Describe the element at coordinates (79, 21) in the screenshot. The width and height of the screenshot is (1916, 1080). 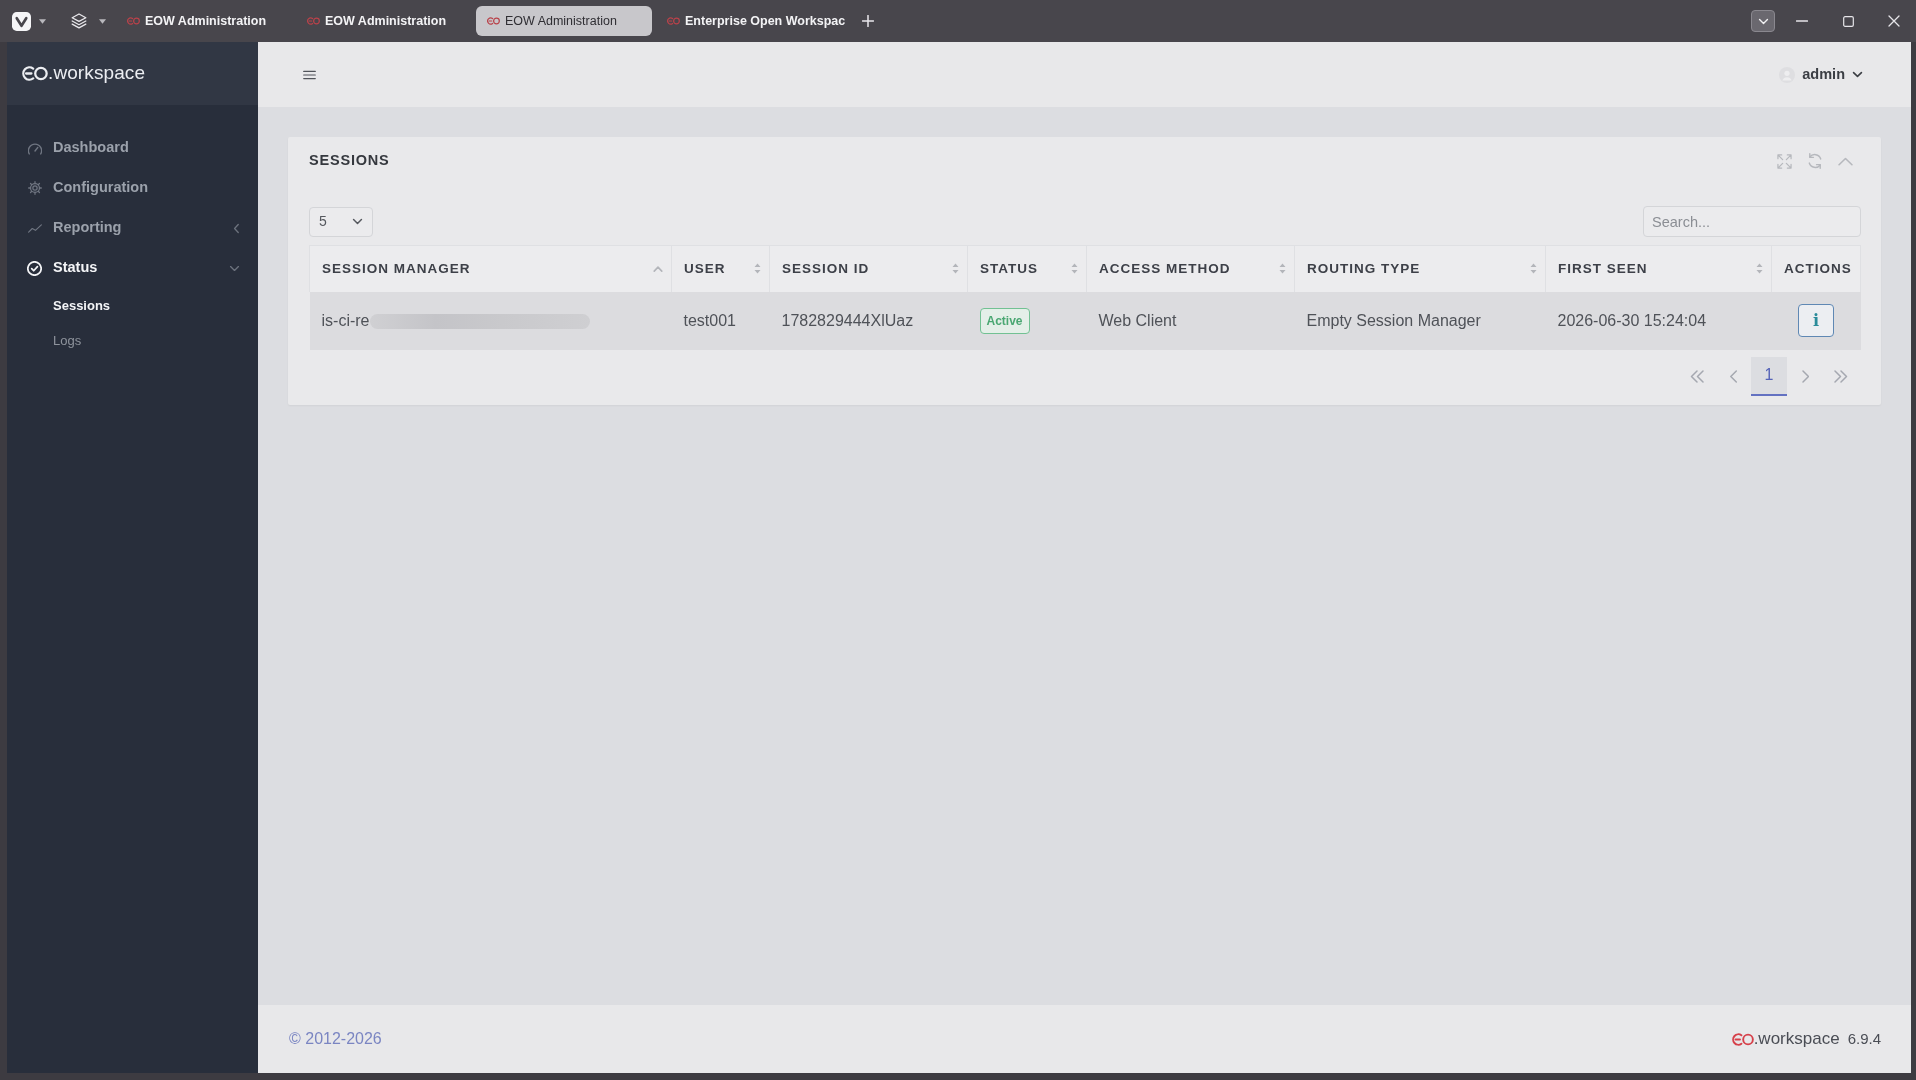
I see `layers-icon` at that location.